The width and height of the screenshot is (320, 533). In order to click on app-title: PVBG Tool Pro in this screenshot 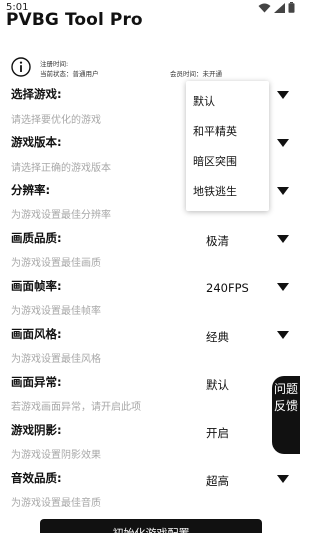, I will do `click(74, 20)`.